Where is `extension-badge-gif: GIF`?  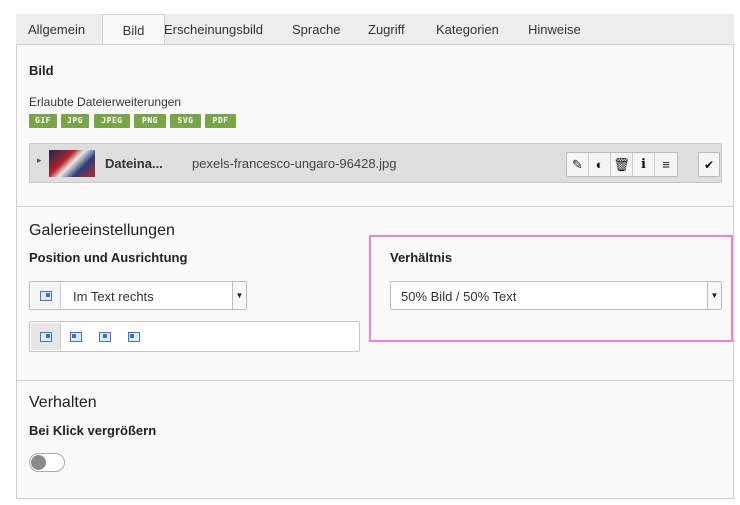 extension-badge-gif: GIF is located at coordinates (43, 121).